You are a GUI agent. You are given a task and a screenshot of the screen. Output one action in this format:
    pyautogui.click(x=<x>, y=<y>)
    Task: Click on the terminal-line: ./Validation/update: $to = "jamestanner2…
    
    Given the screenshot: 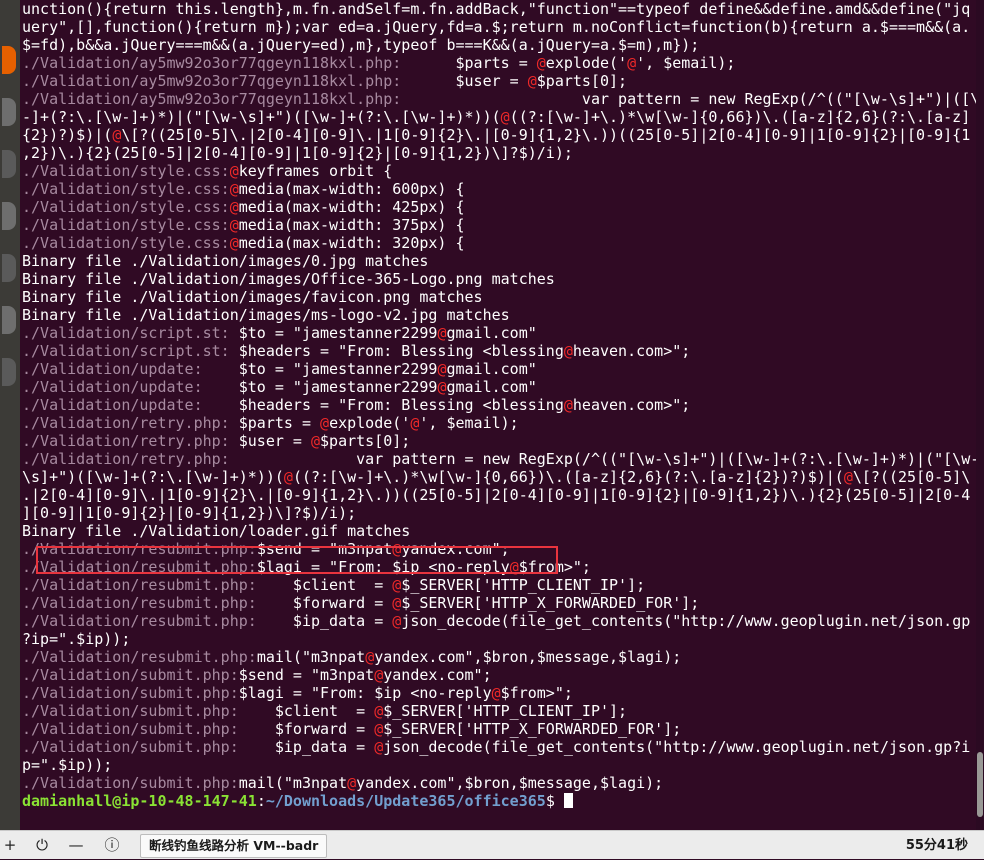 What is the action you would take?
    pyautogui.click(x=499, y=369)
    